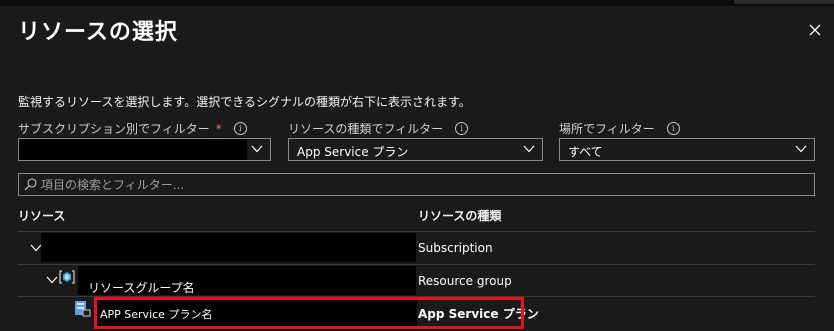 Image resolution: width=834 pixels, height=331 pixels. I want to click on panel-title: リソースの選択, so click(98, 32).